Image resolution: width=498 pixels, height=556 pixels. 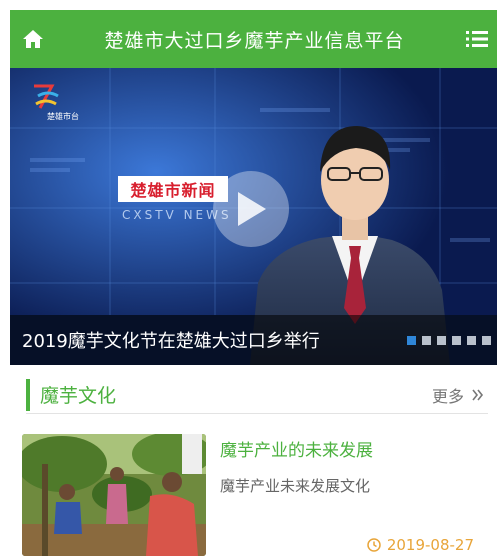 I want to click on menu-icon, so click(x=477, y=39).